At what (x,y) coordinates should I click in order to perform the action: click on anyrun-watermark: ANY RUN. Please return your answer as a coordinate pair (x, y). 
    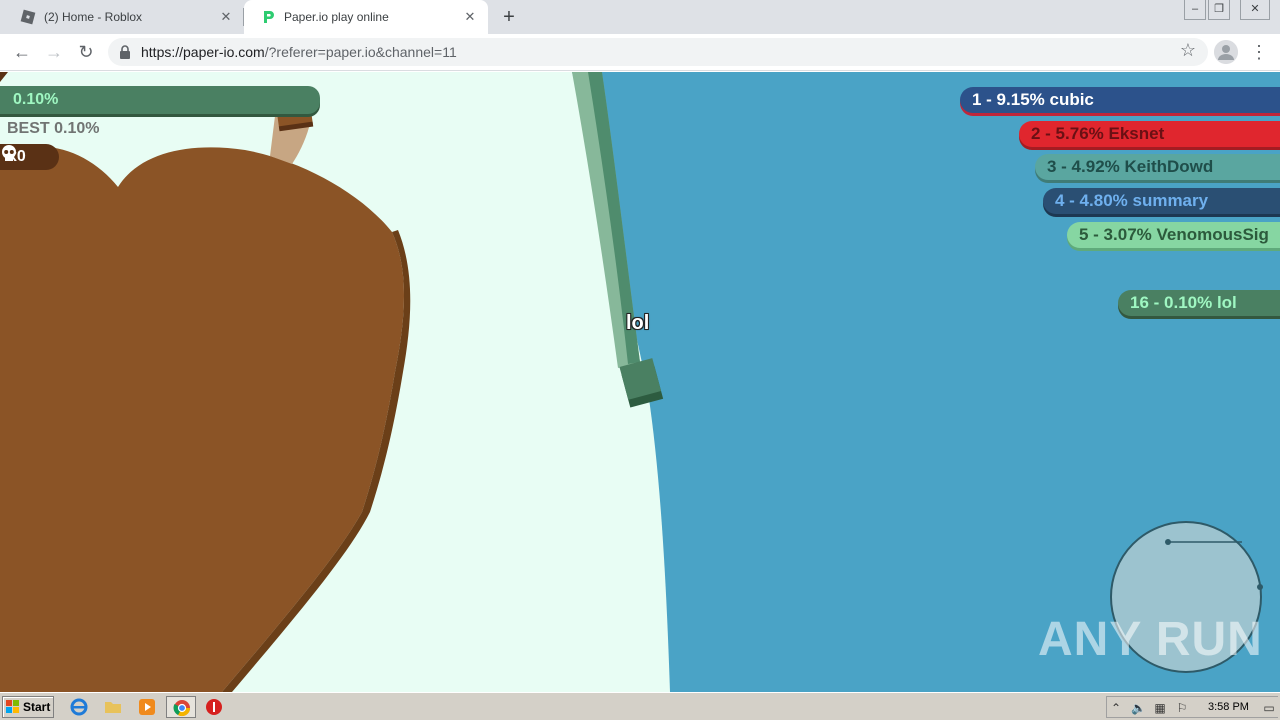
    Looking at the image, I should click on (1150, 639).